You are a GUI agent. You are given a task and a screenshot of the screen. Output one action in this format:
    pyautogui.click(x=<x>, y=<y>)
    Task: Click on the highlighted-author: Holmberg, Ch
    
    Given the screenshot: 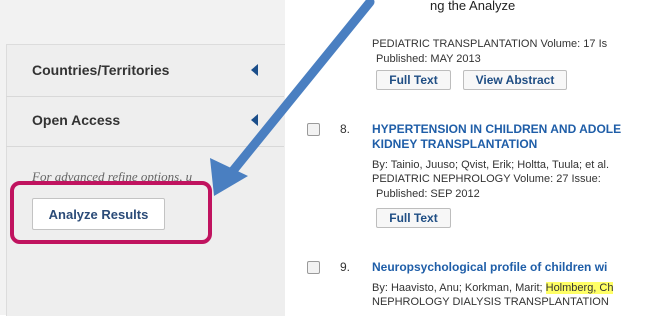 What is the action you would take?
    pyautogui.click(x=579, y=288)
    